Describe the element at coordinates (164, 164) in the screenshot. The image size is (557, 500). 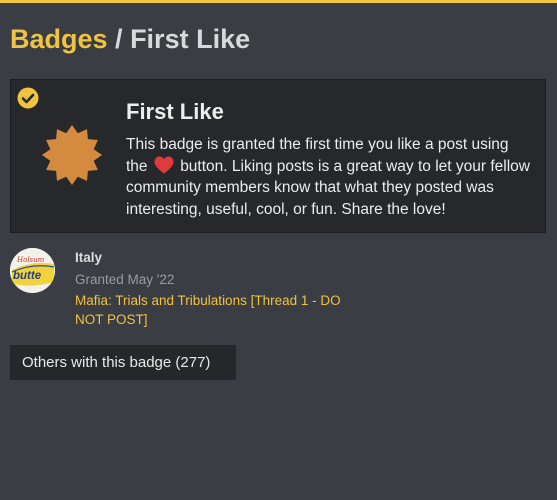
I see `heart-icon` at that location.